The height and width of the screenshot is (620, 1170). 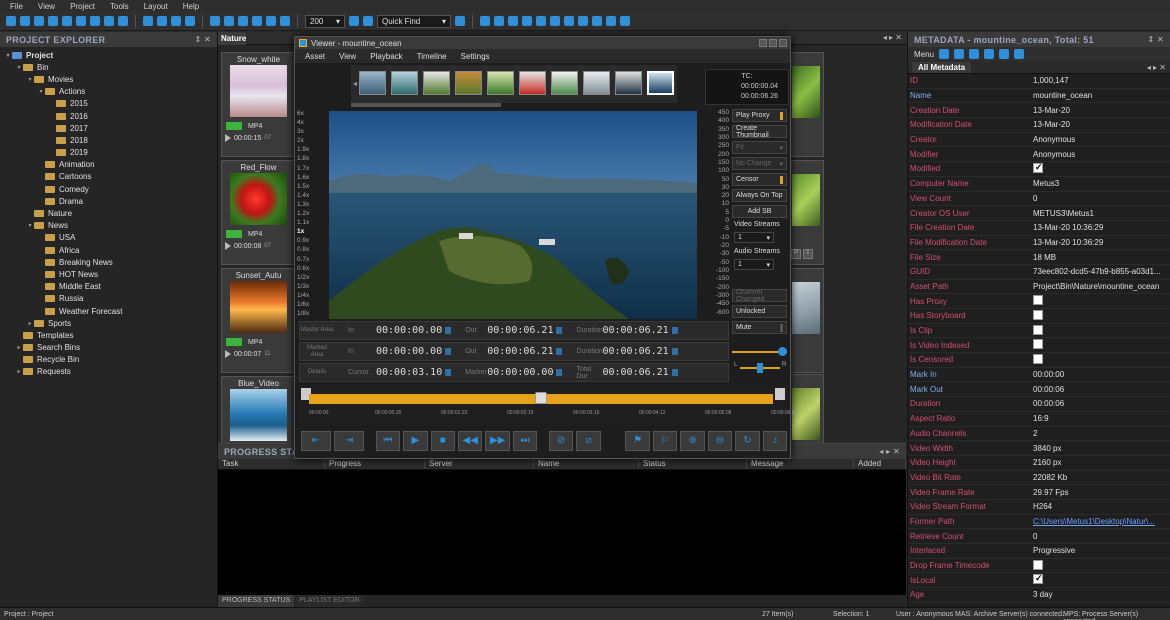 What do you see at coordinates (108, 67) in the screenshot?
I see `tree-item: ▾ Bin` at bounding box center [108, 67].